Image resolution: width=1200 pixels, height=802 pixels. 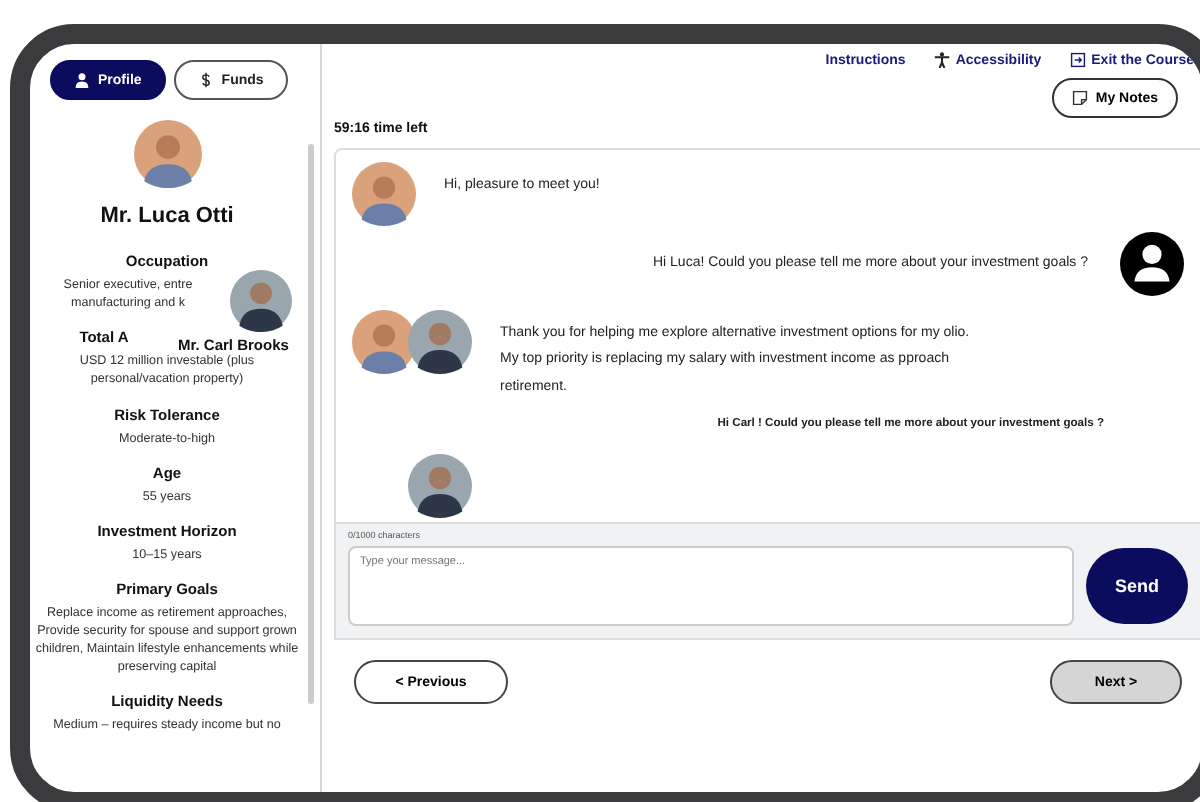 What do you see at coordinates (1077, 60) in the screenshot?
I see `exit-icon` at bounding box center [1077, 60].